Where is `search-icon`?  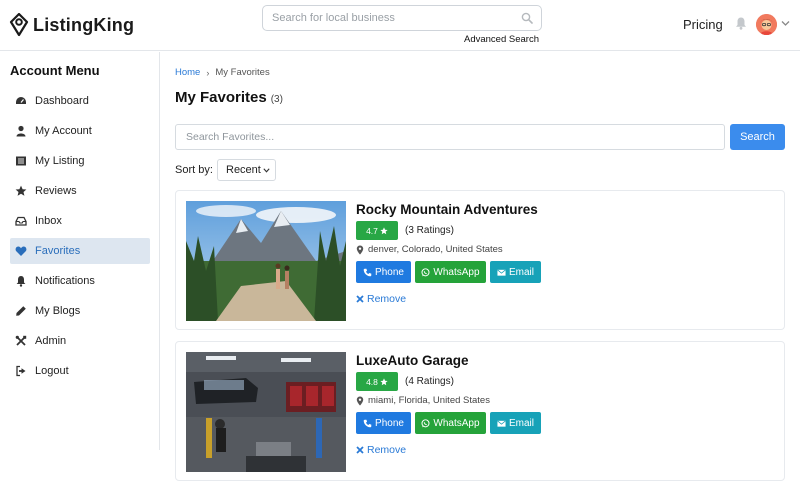 search-icon is located at coordinates (527, 18).